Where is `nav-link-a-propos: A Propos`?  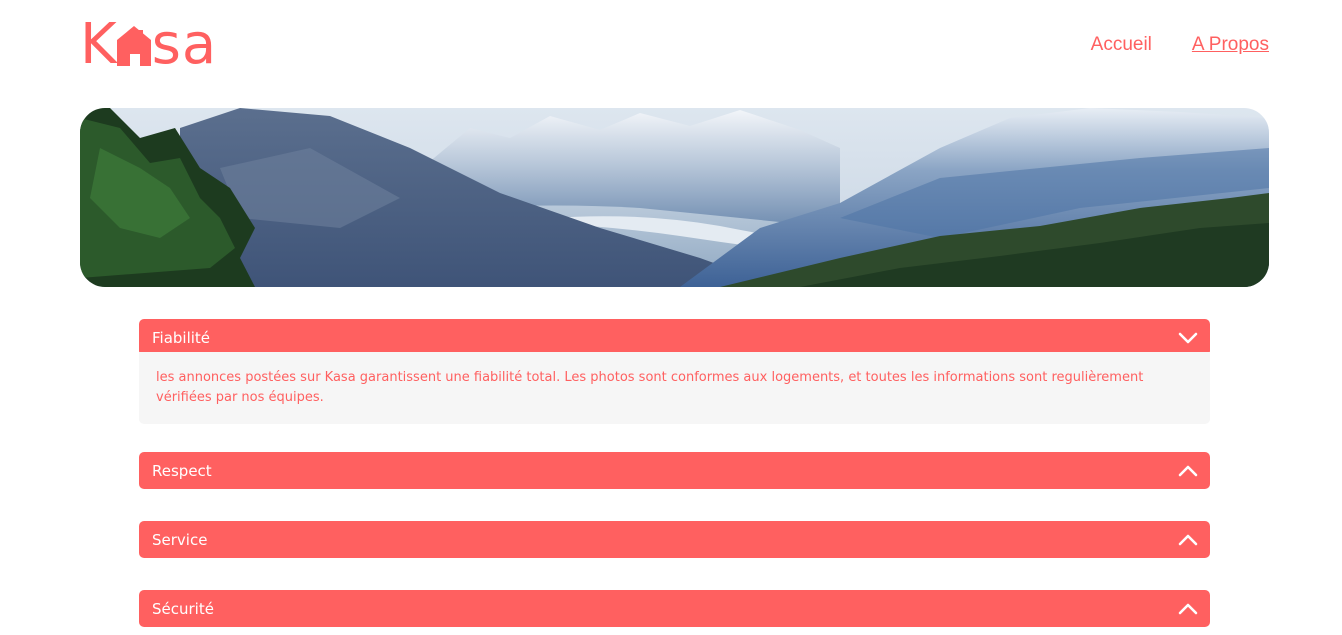 nav-link-a-propos: A Propos is located at coordinates (1230, 45).